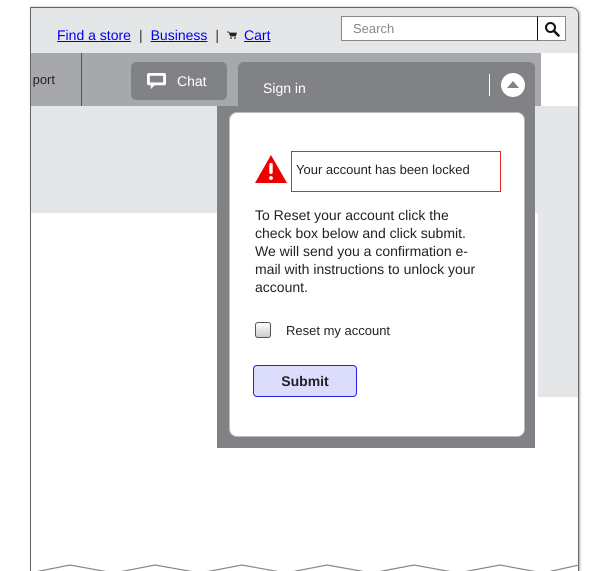 This screenshot has height=571, width=596. What do you see at coordinates (156, 81) in the screenshot?
I see `speech-bubble-icon` at bounding box center [156, 81].